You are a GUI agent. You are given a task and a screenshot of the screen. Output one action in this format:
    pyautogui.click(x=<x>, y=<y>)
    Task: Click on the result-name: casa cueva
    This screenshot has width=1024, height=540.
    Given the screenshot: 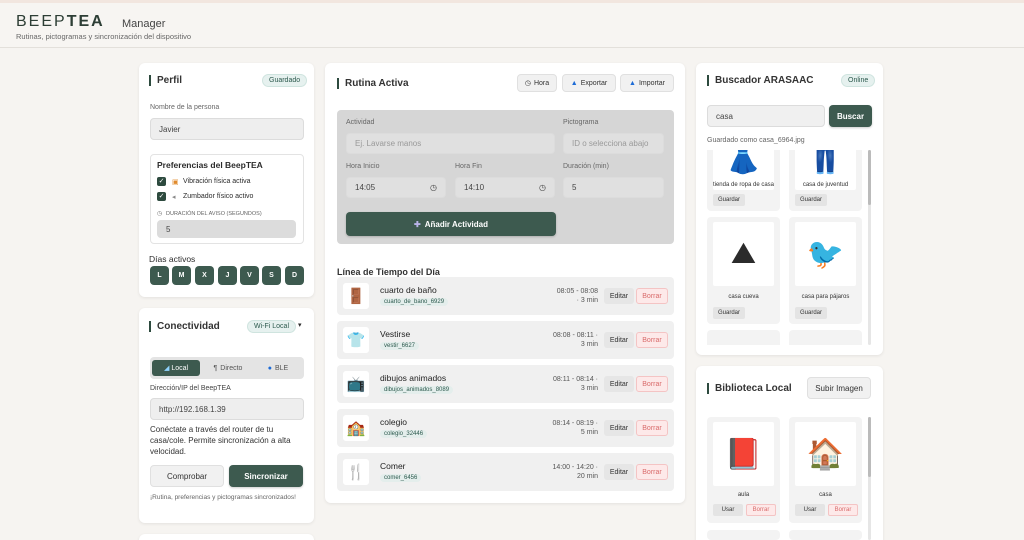 What is the action you would take?
    pyautogui.click(x=743, y=297)
    